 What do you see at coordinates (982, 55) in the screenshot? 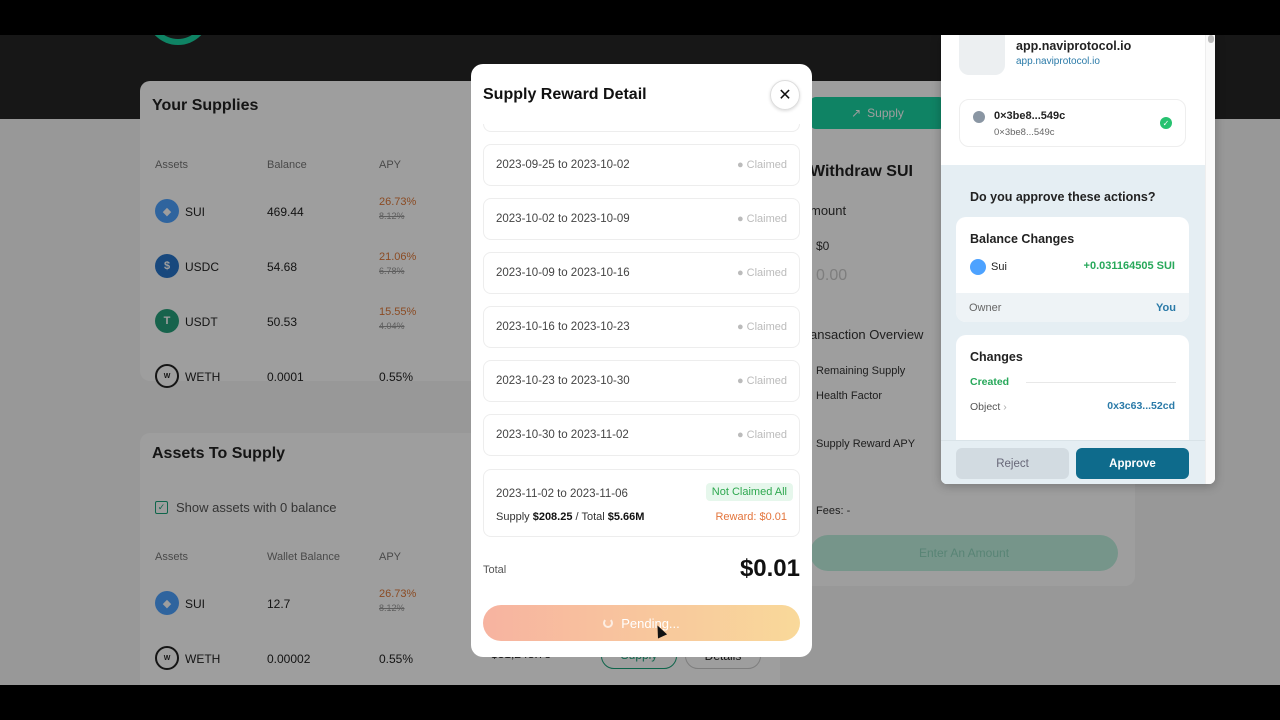
I see `site-favicon-icon` at bounding box center [982, 55].